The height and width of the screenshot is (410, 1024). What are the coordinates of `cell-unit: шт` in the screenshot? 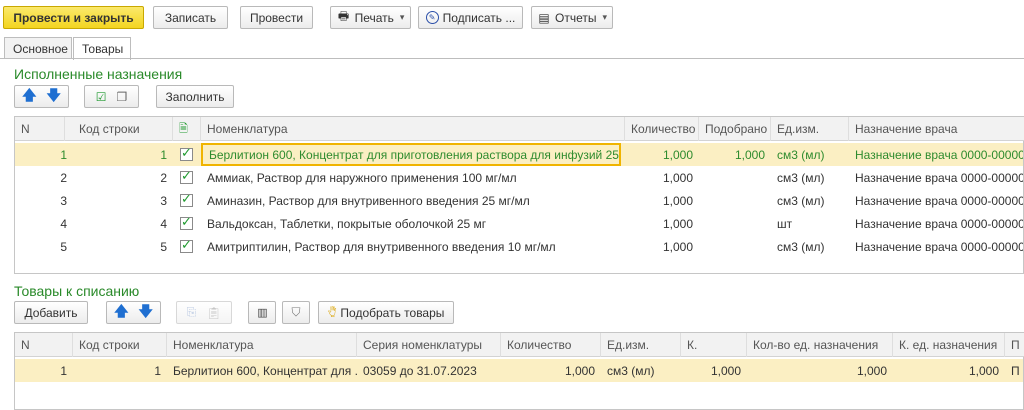 It's located at (785, 223).